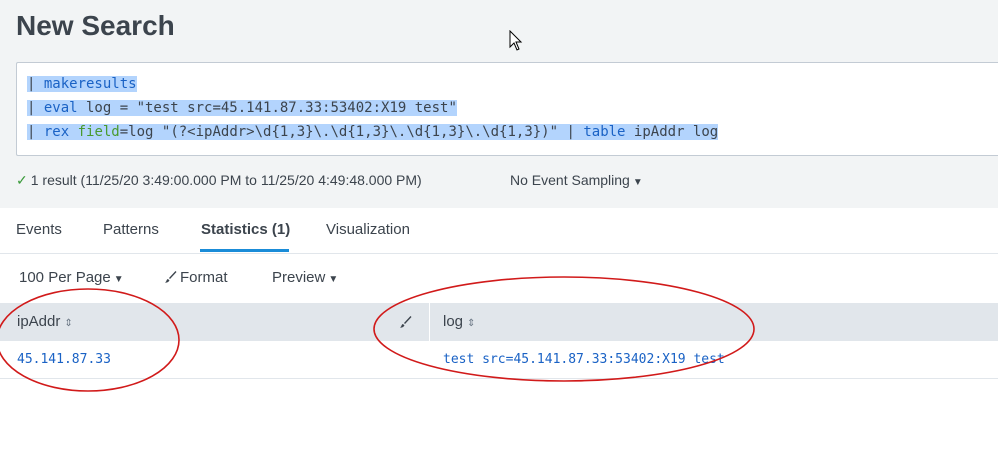  I want to click on page-title: New Search, so click(95, 25).